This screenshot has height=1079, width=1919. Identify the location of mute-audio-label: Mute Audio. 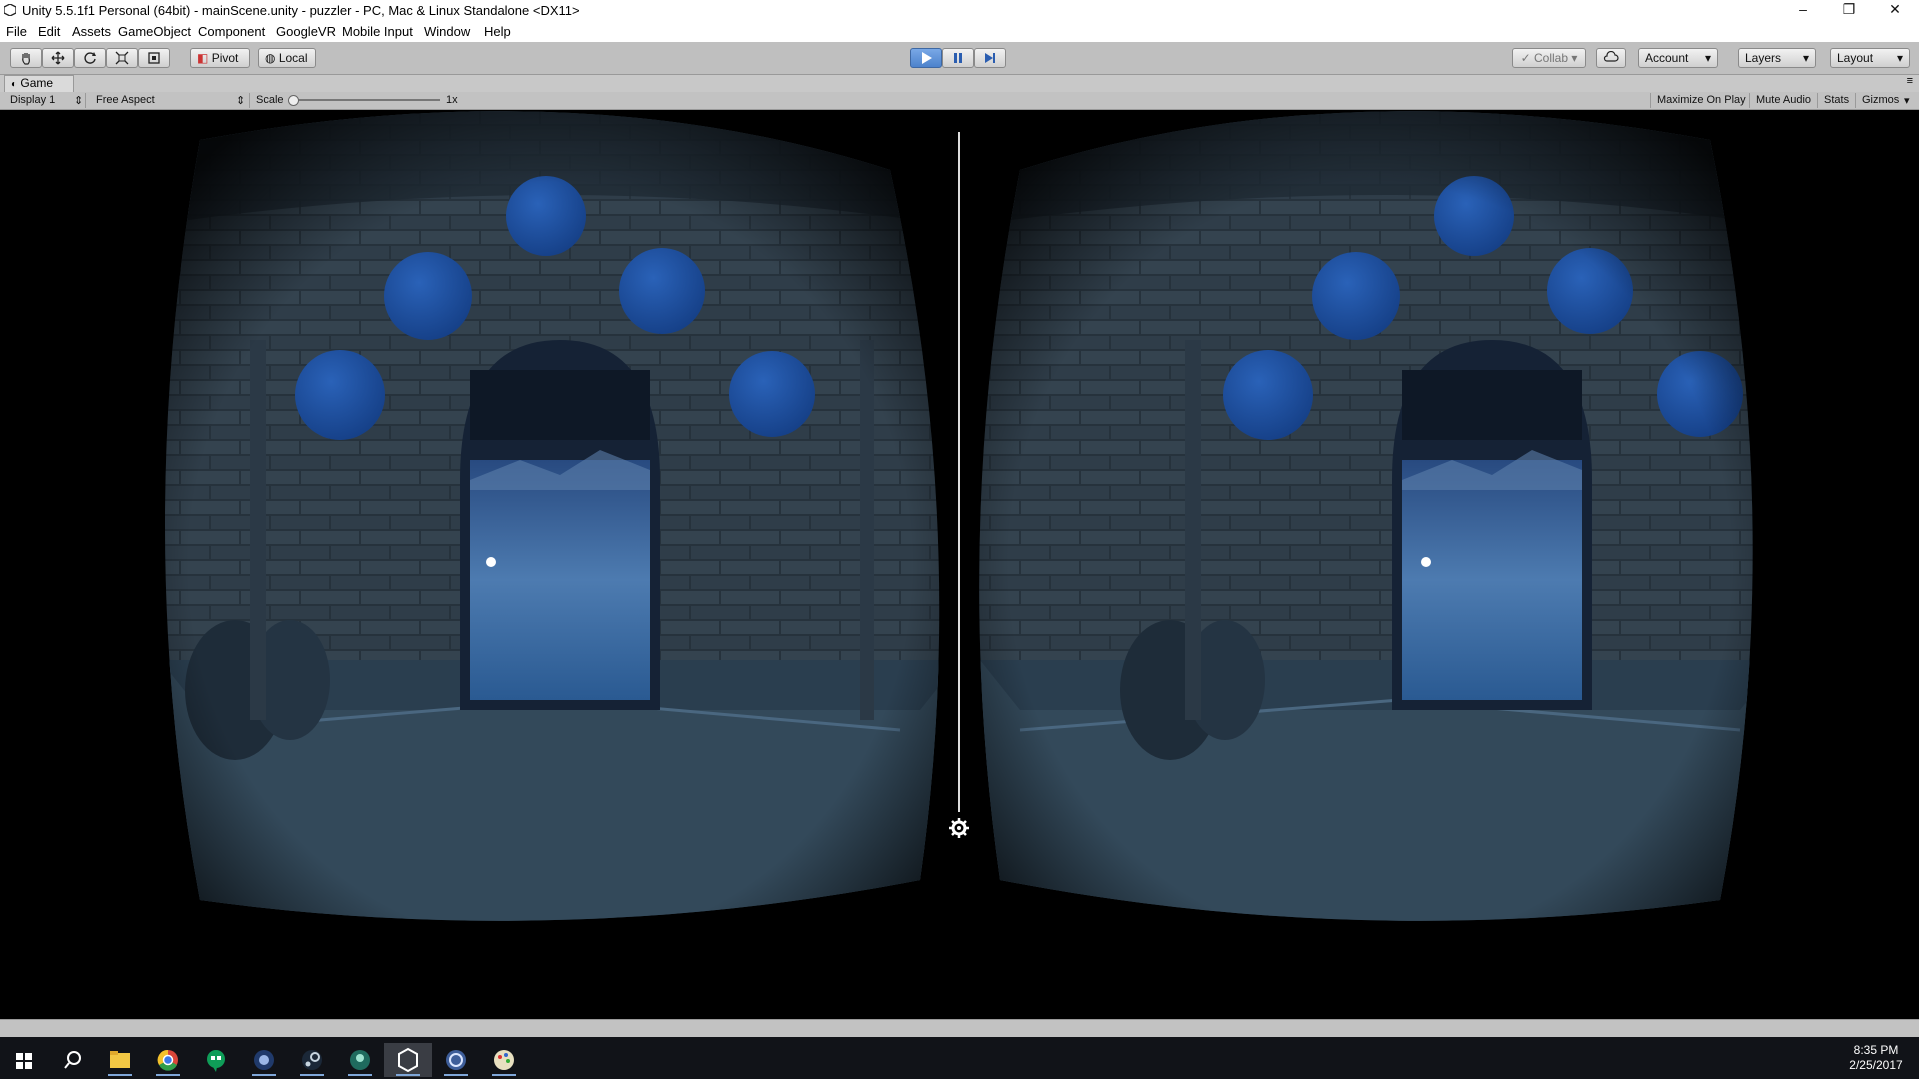
(1784, 100).